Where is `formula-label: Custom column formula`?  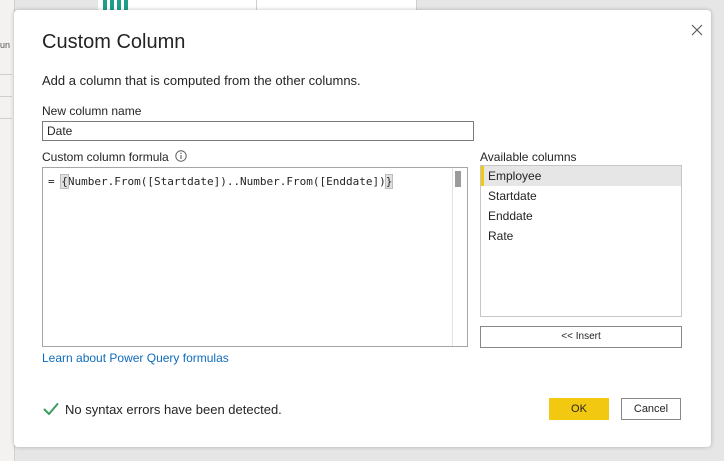 formula-label: Custom column formula is located at coordinates (105, 157).